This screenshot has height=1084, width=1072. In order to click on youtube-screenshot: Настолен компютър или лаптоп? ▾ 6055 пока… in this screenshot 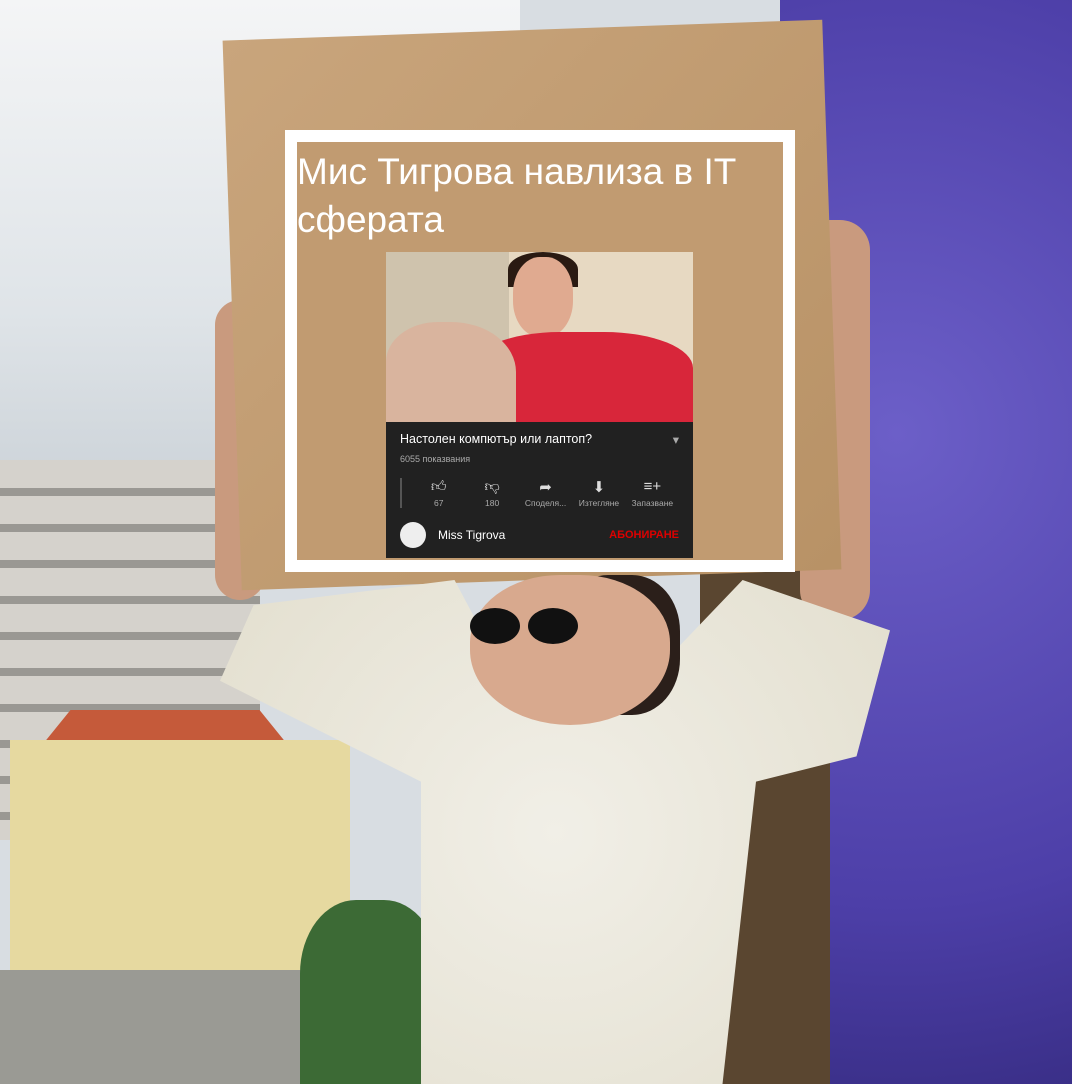, I will do `click(539, 405)`.